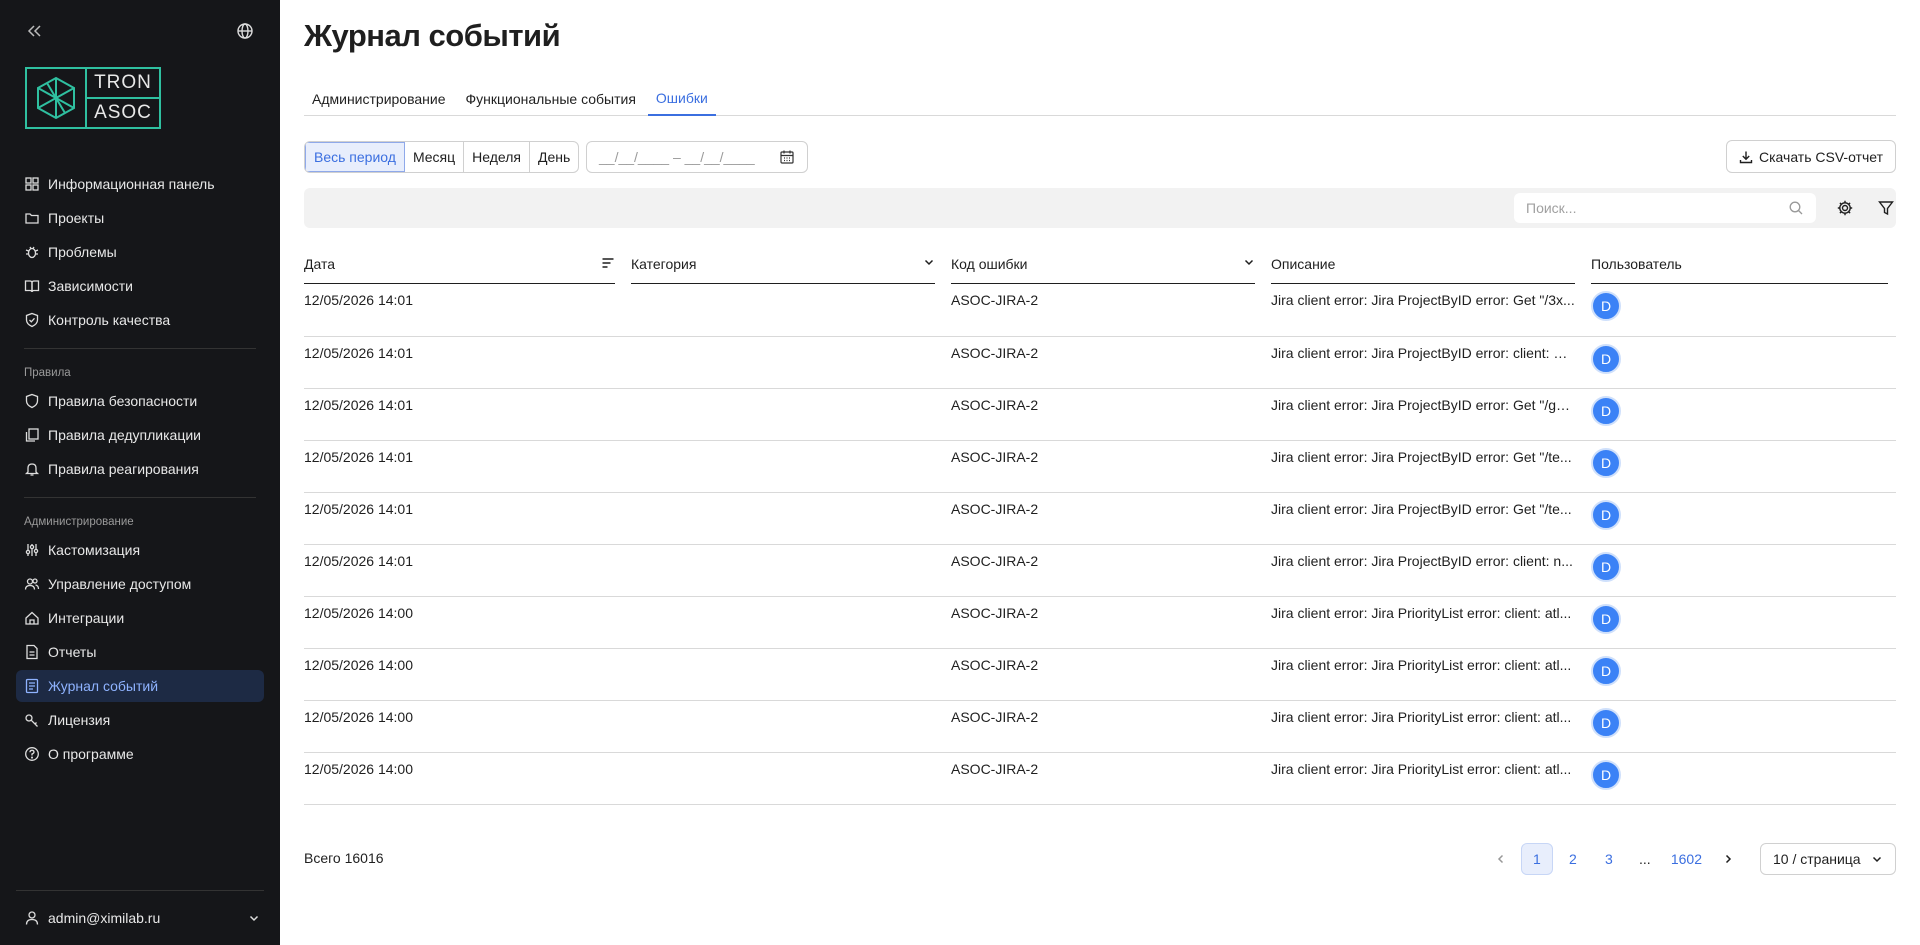 Image resolution: width=1920 pixels, height=945 pixels. What do you see at coordinates (140, 469) in the screenshot?
I see `sidebar-item-response-rules: Правила реагирования` at bounding box center [140, 469].